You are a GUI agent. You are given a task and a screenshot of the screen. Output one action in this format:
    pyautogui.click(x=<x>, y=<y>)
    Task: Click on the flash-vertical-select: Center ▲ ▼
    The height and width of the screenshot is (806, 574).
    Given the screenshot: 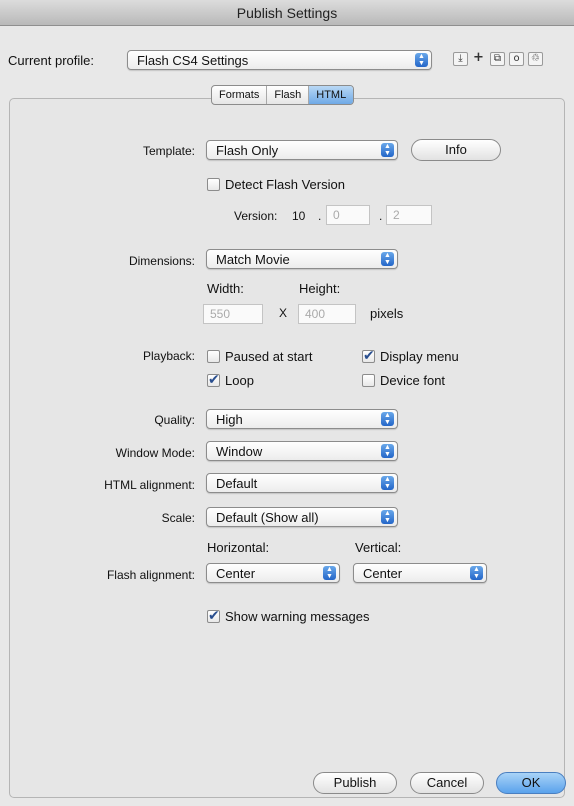 What is the action you would take?
    pyautogui.click(x=420, y=573)
    